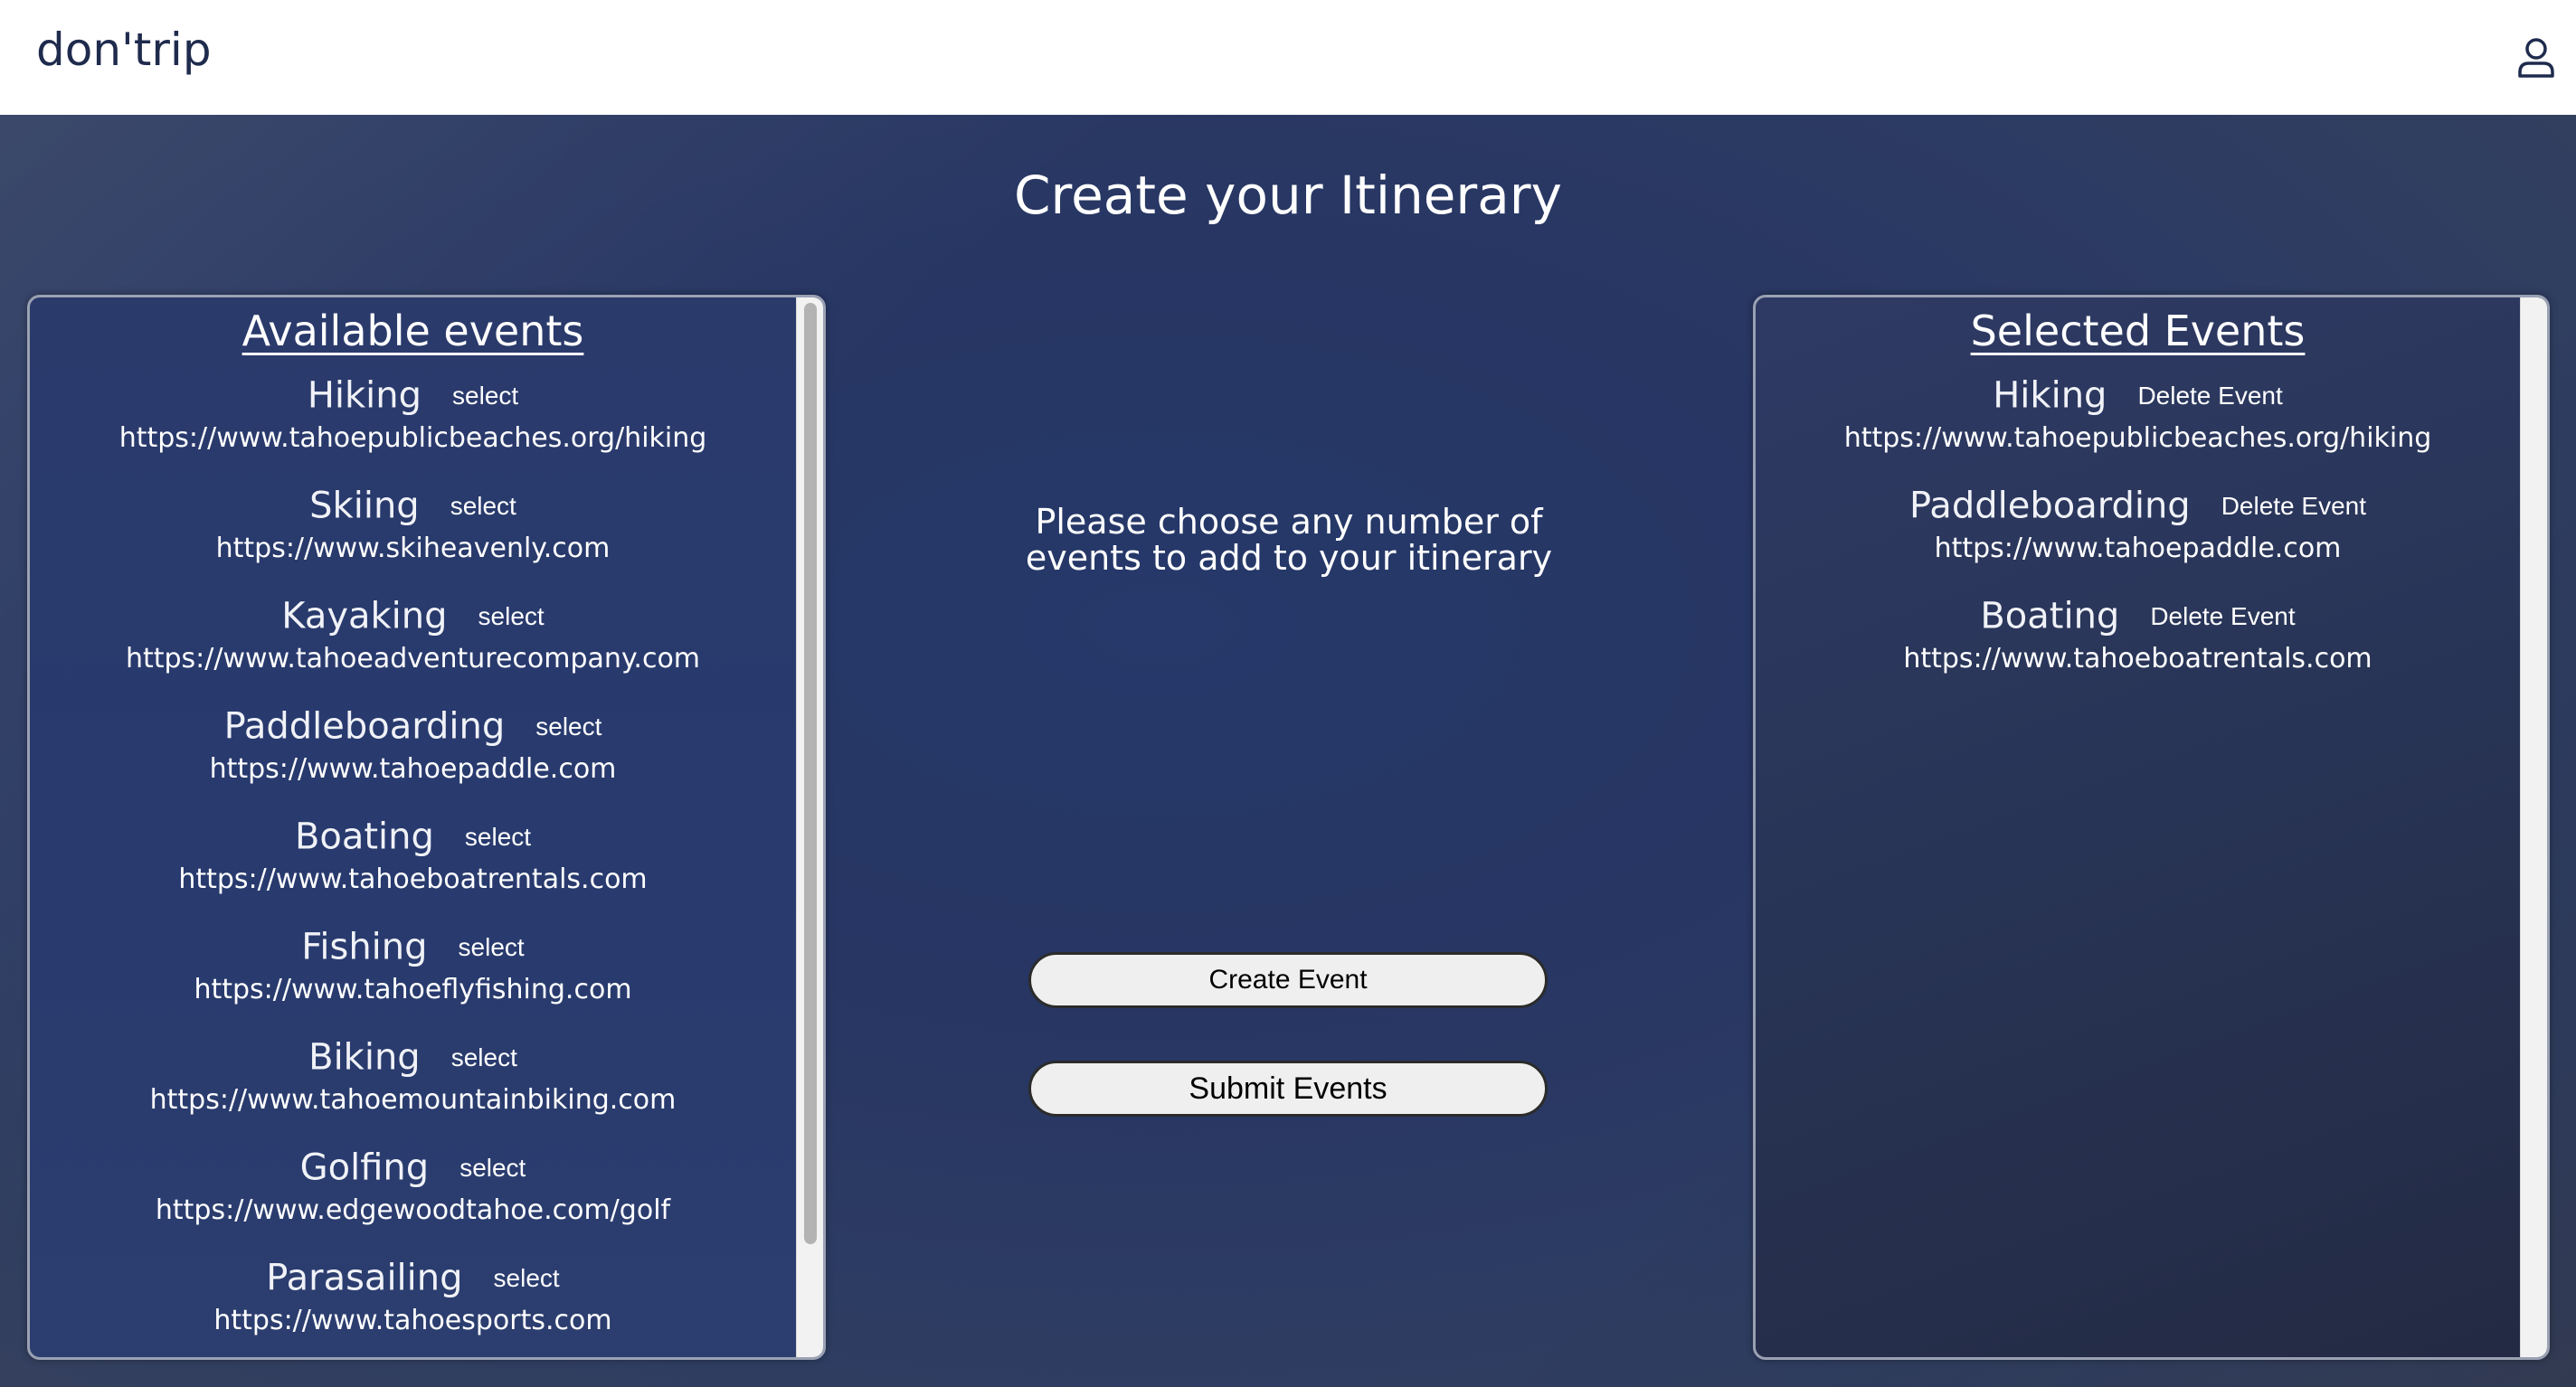 The width and height of the screenshot is (2576, 1387). I want to click on event-name: Skiing, so click(364, 506).